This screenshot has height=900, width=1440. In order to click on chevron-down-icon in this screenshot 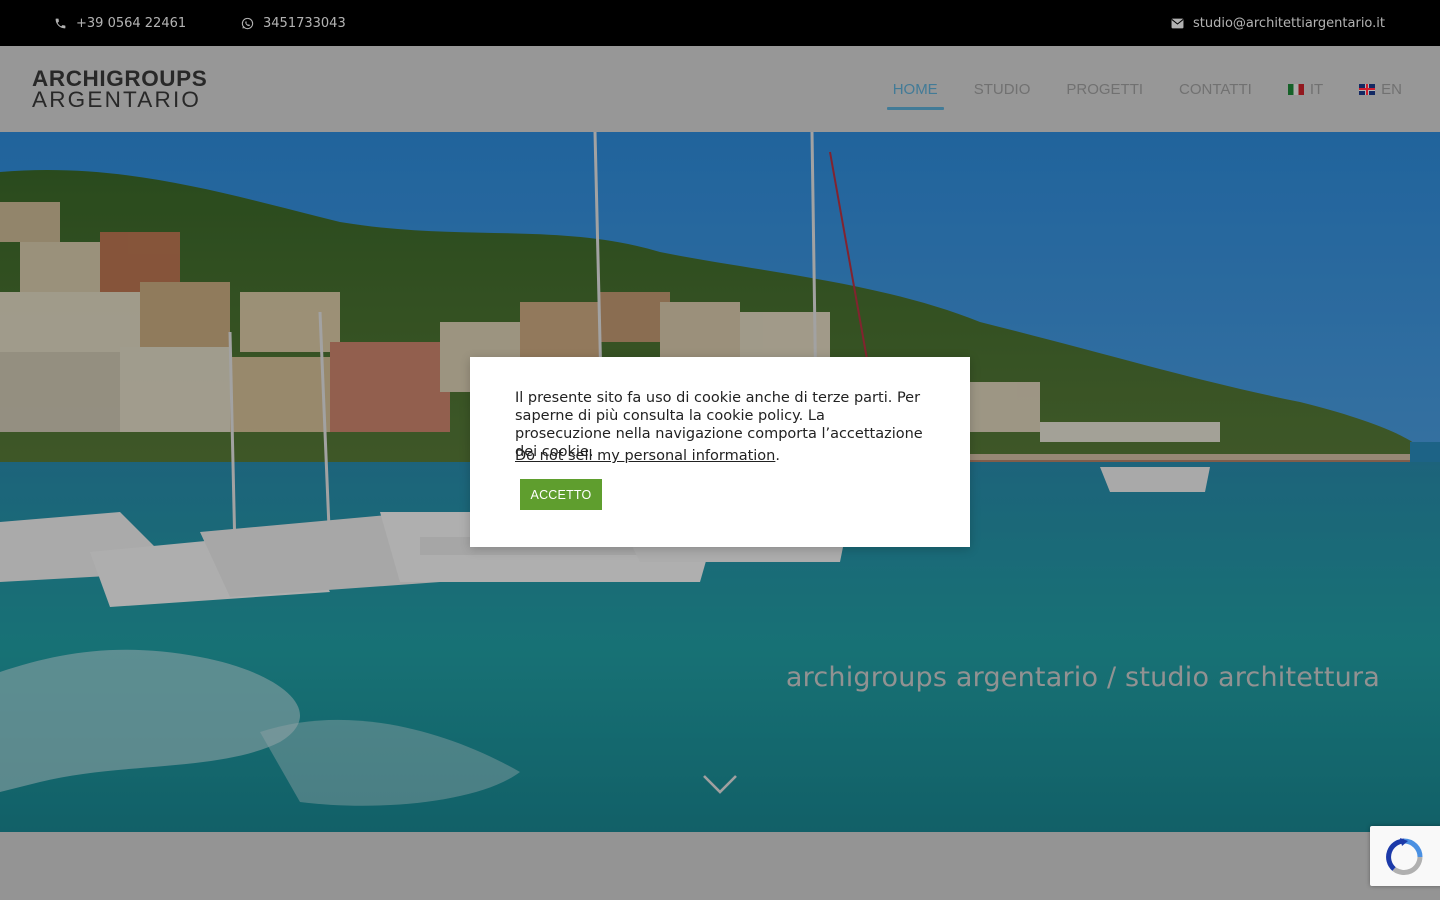, I will do `click(720, 787)`.